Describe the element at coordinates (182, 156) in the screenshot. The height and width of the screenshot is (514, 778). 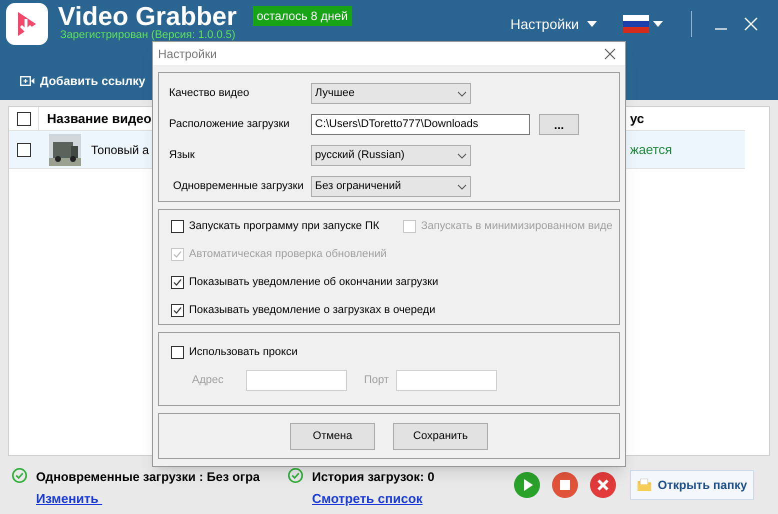
I see `field-label: Язык` at that location.